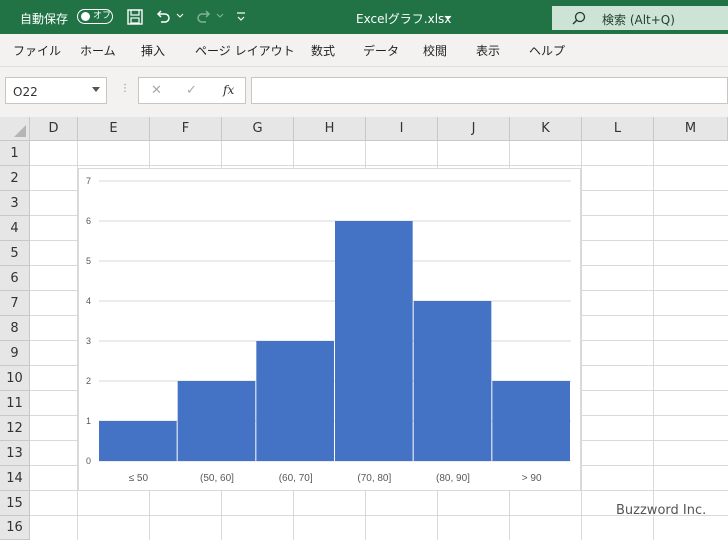 Image resolution: width=728 pixels, height=540 pixels. Describe the element at coordinates (661, 510) in the screenshot. I see `watermark: Buzzword Inc.` at that location.